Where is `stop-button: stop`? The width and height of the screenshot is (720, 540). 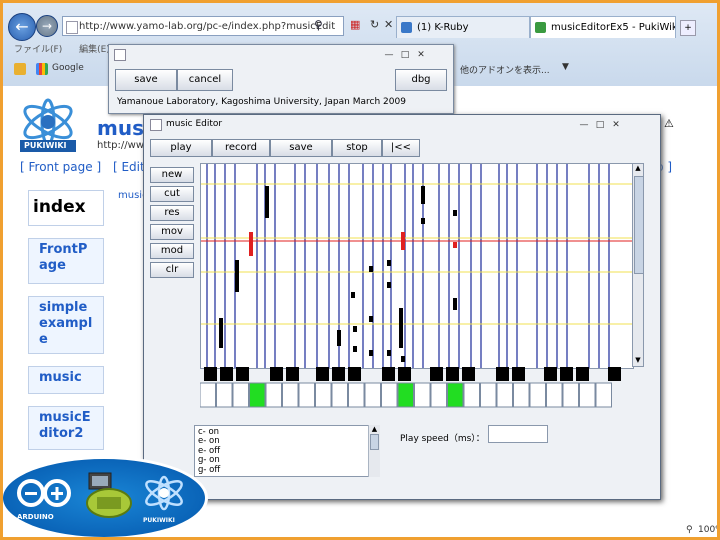
stop-button: stop is located at coordinates (357, 148).